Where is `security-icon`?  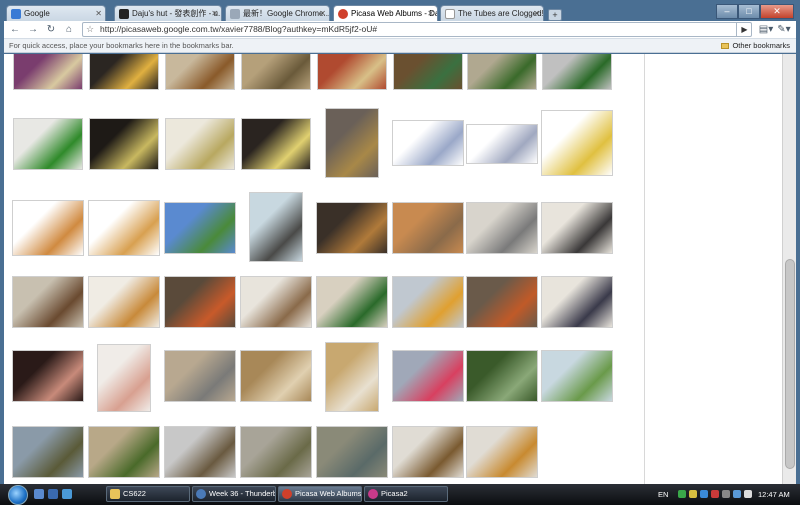
security-icon is located at coordinates (693, 494).